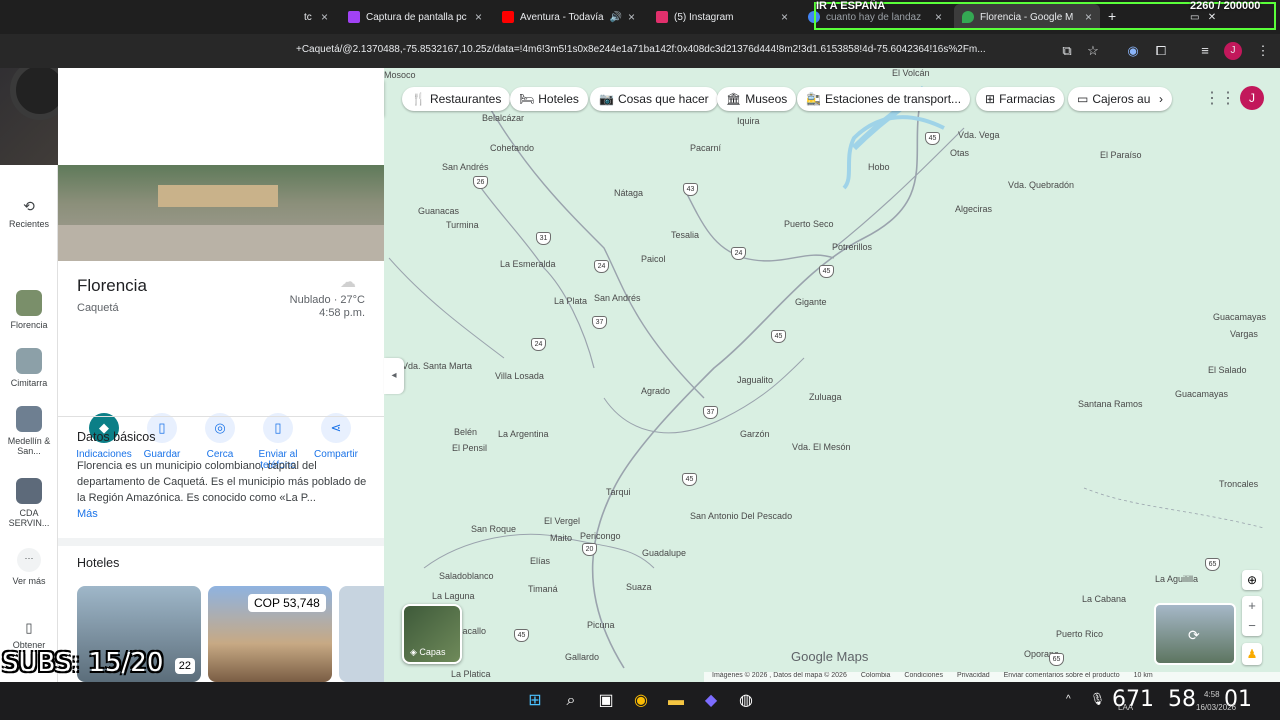 The width and height of the screenshot is (1280, 720). I want to click on map-place-label: Picuna, so click(601, 625).